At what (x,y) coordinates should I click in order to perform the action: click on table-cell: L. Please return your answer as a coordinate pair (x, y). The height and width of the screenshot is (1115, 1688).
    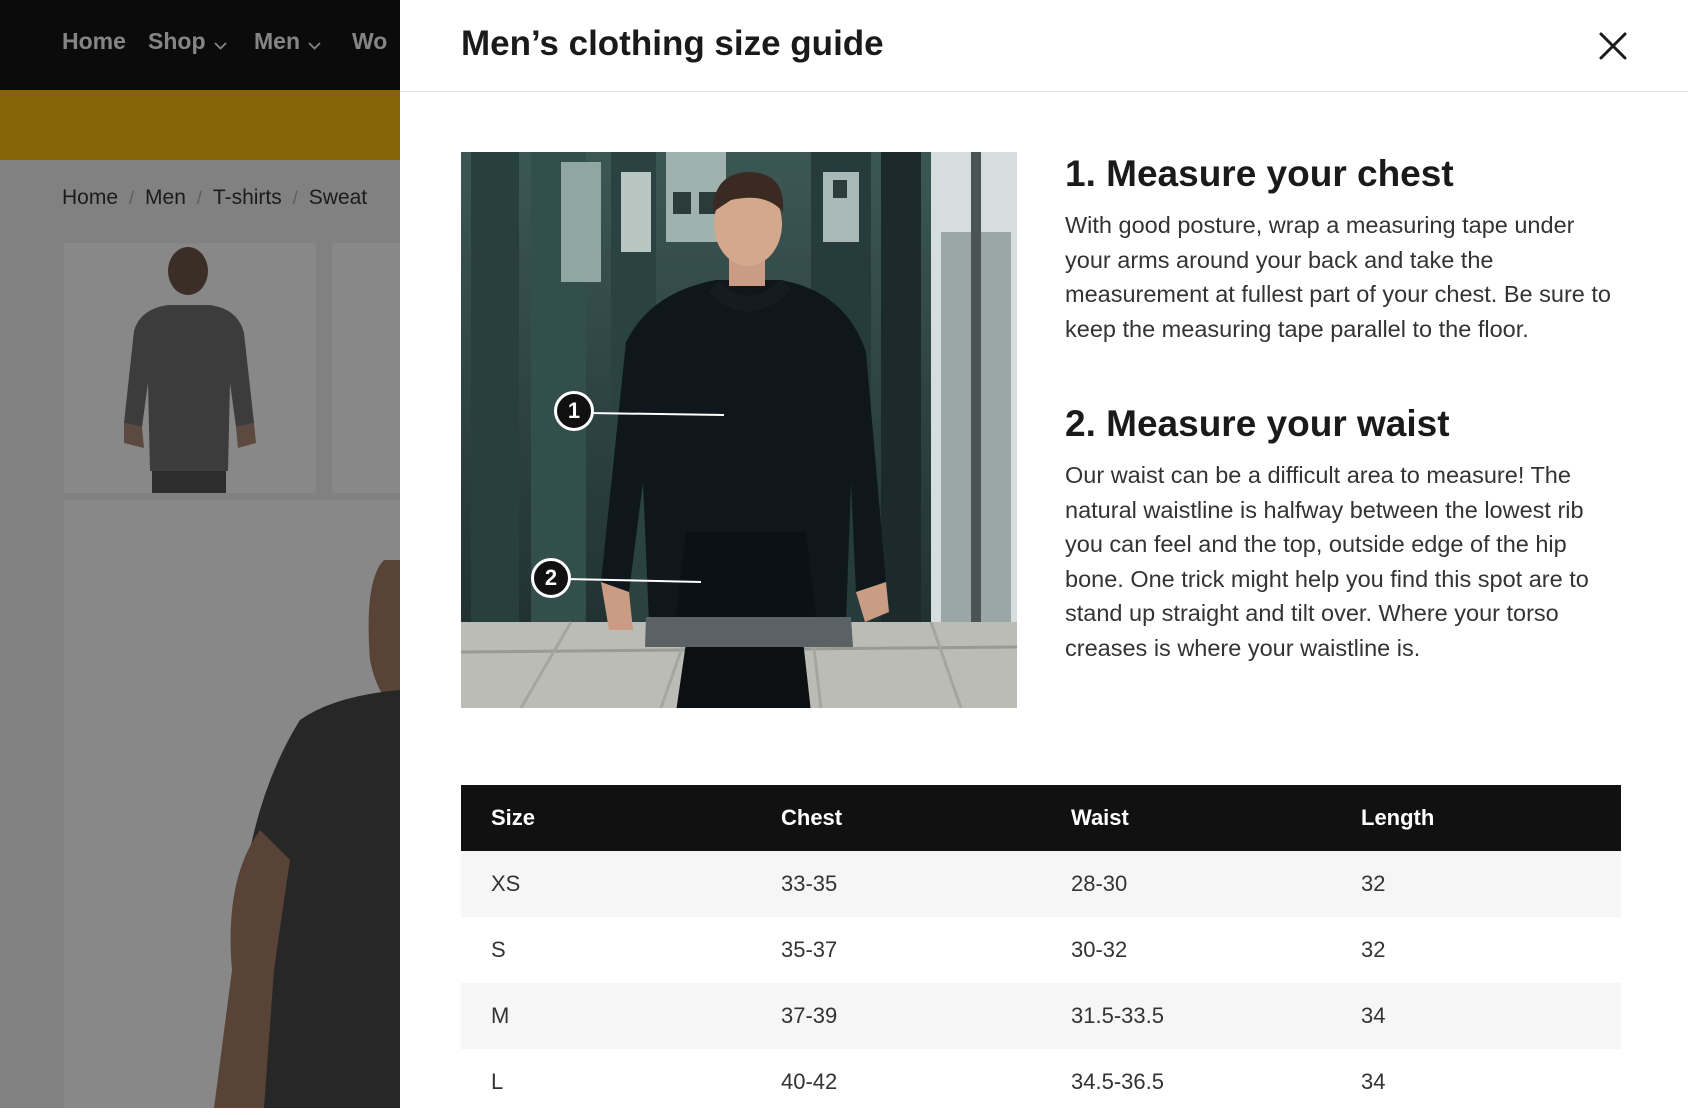
    Looking at the image, I should click on (606, 1082).